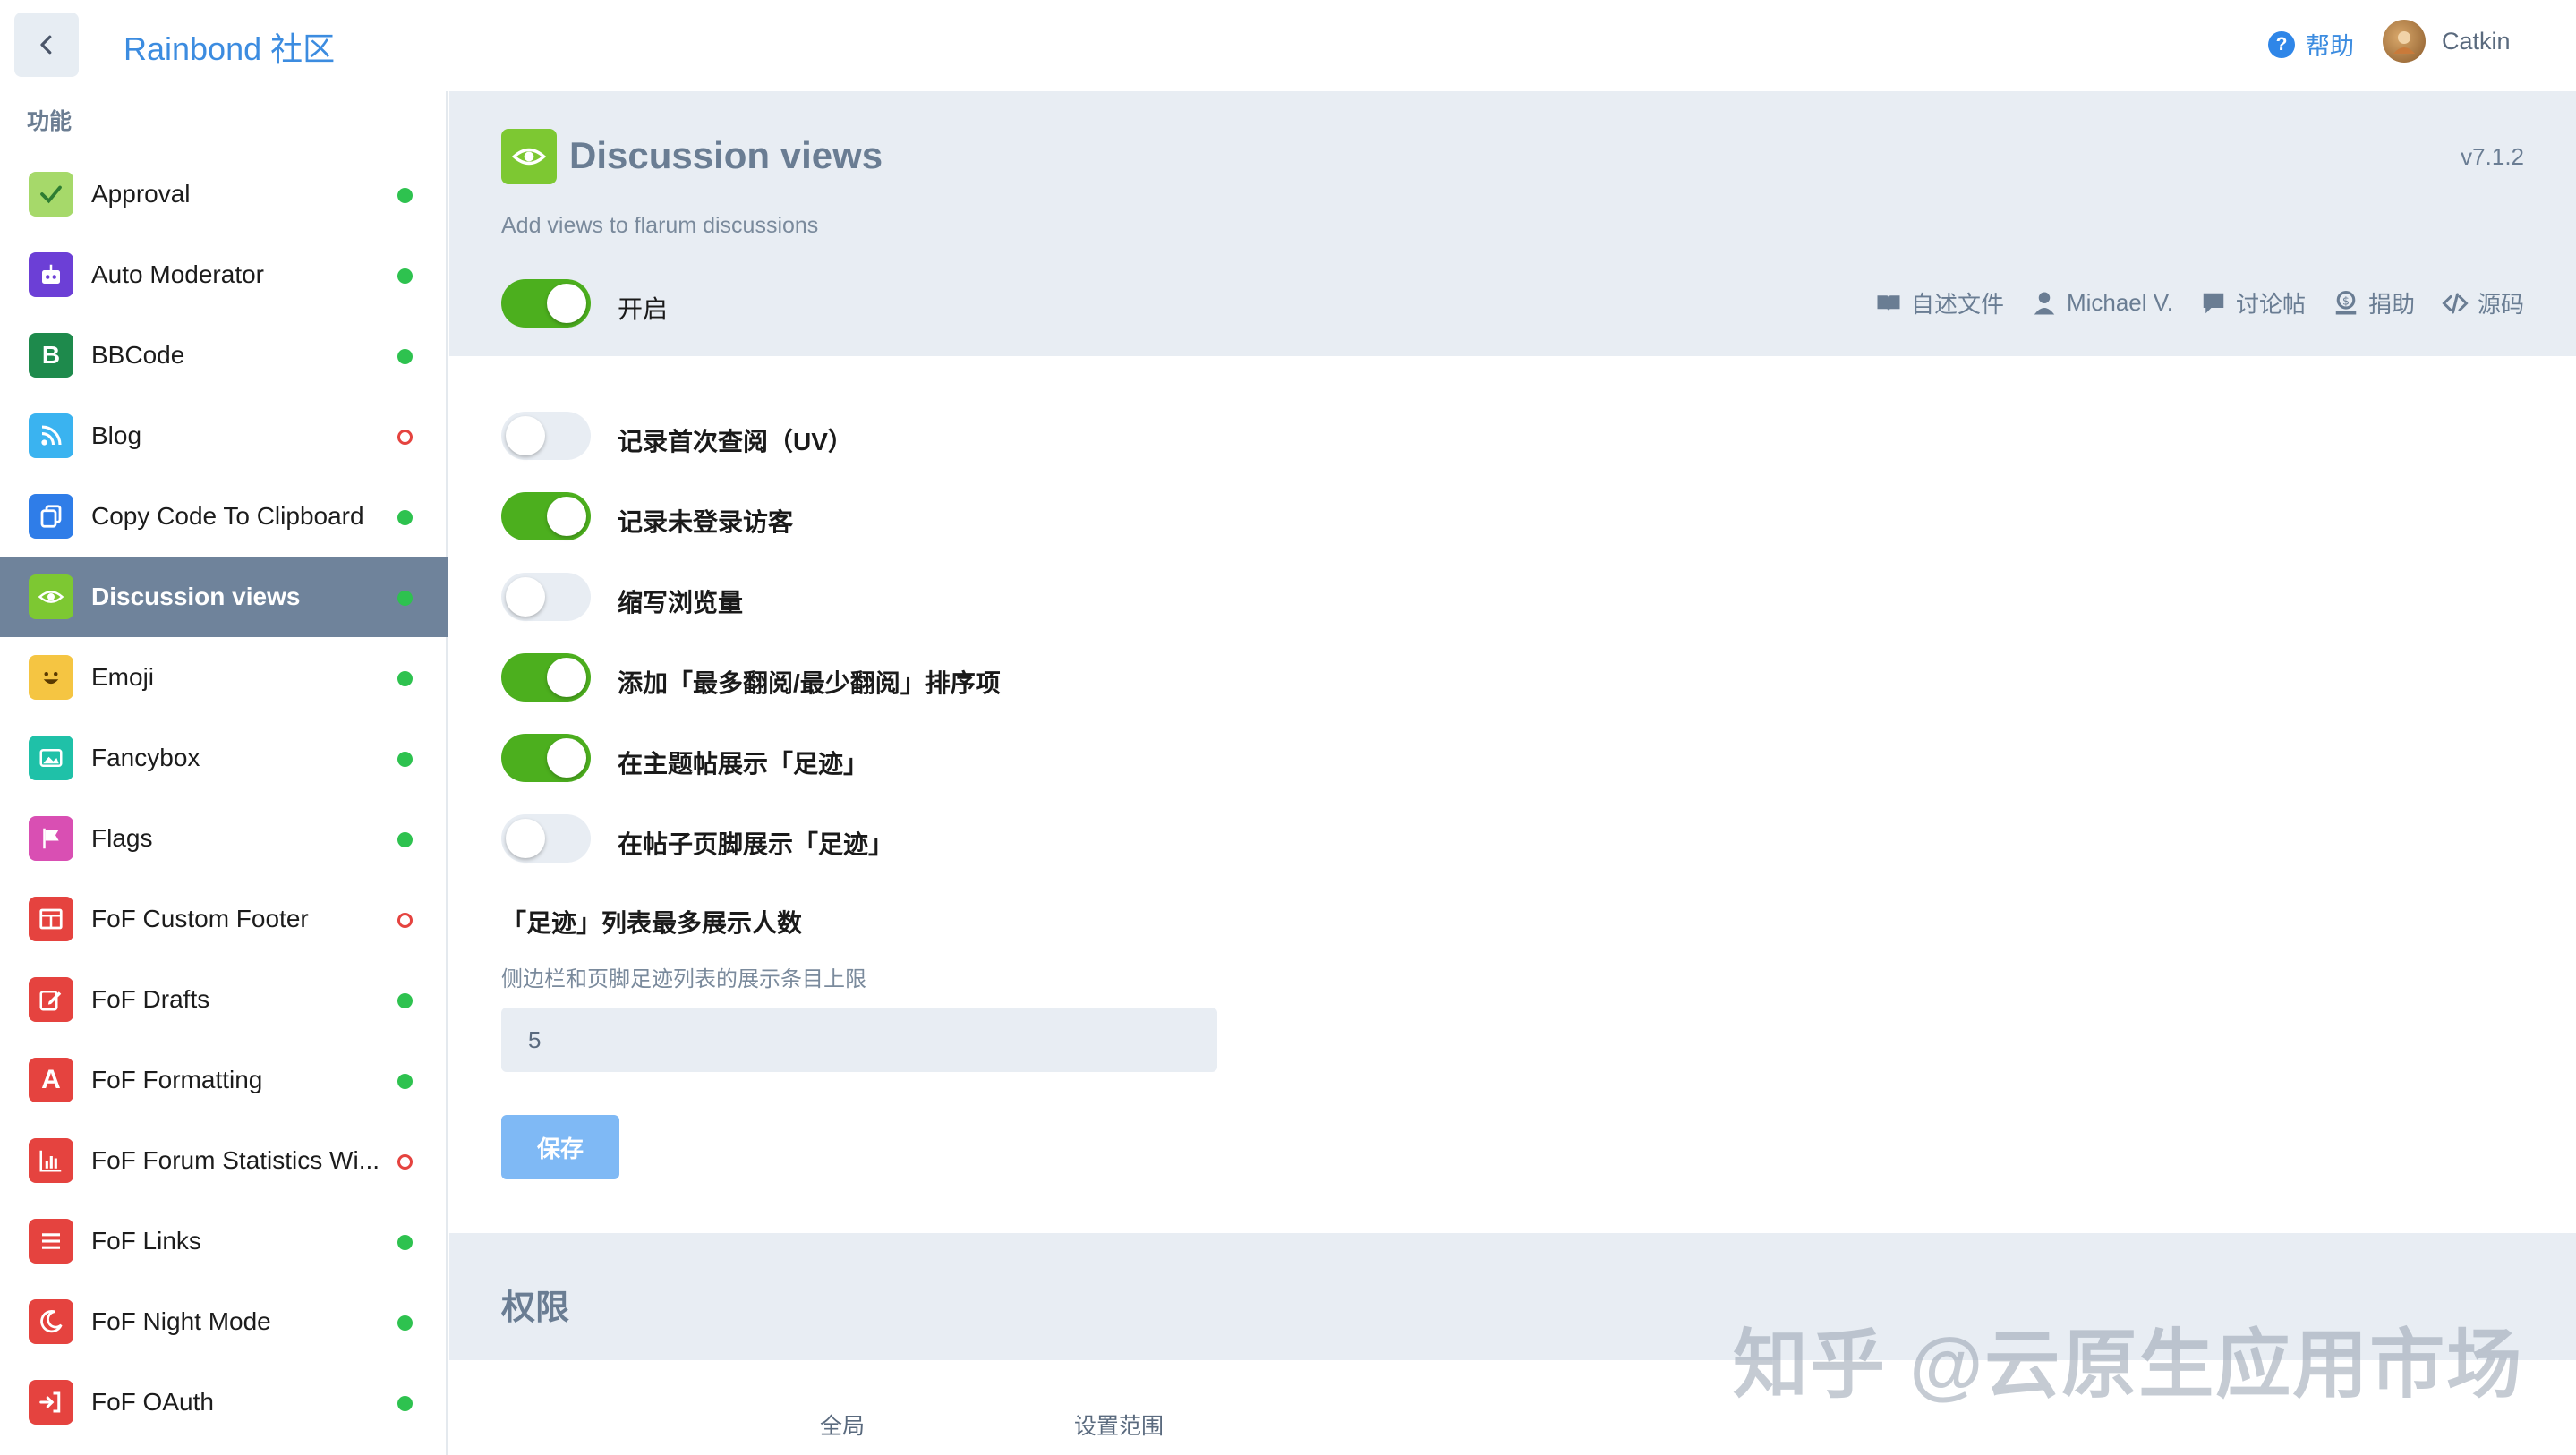  I want to click on avatar-image-icon, so click(2404, 42).